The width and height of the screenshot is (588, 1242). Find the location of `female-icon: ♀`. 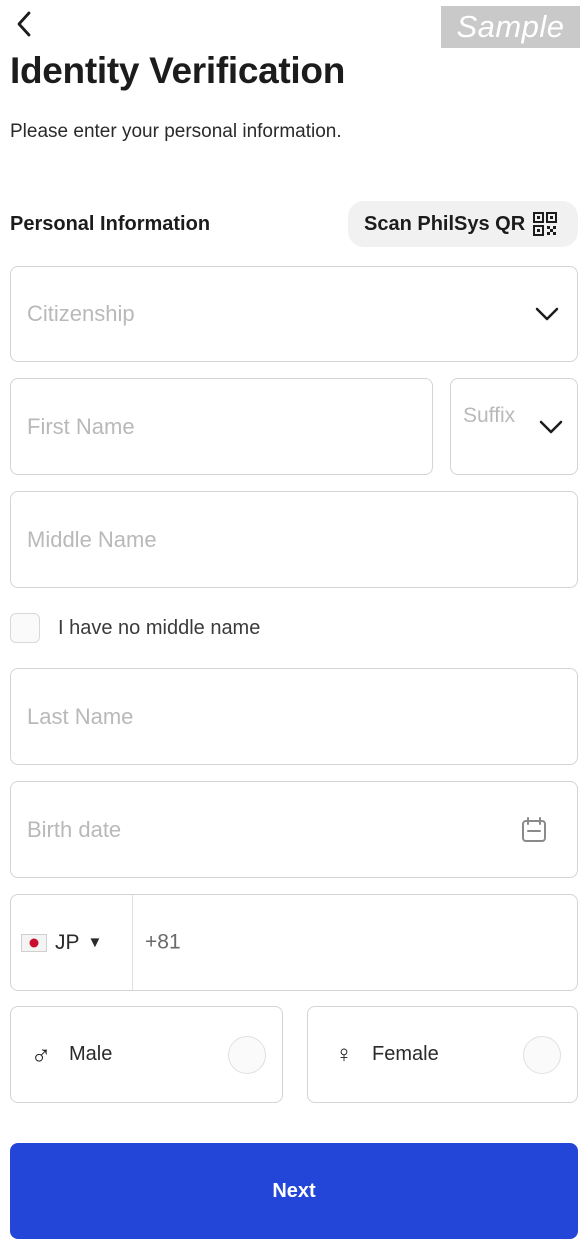

female-icon: ♀ is located at coordinates (344, 1054).